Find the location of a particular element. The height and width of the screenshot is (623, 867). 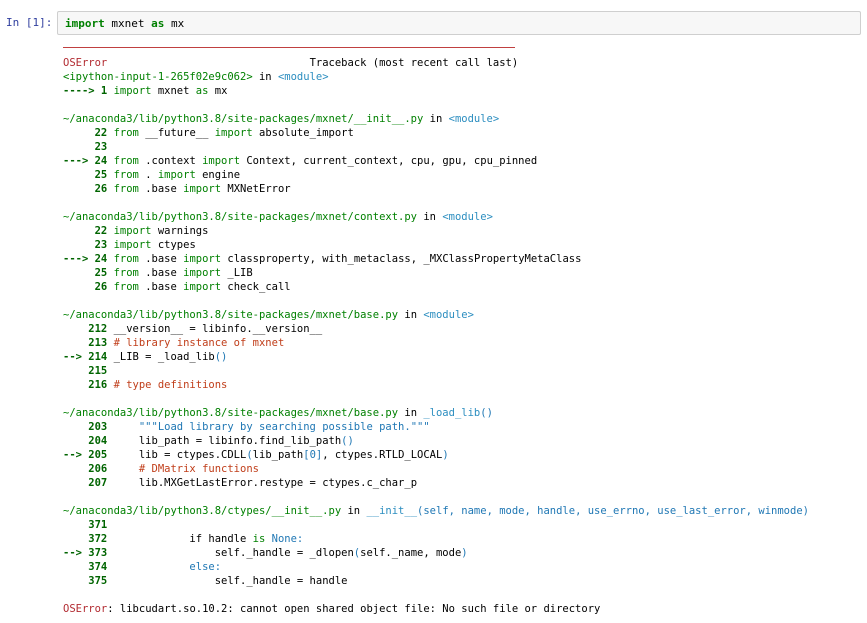

traceback-segment: 212 is located at coordinates (88, 329).